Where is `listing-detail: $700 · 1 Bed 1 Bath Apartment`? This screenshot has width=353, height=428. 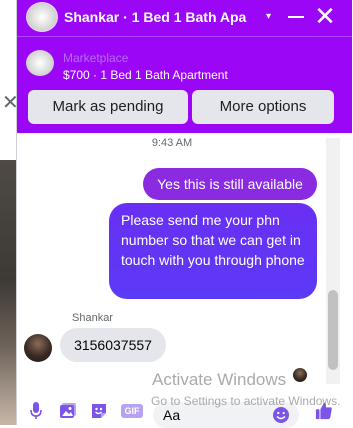
listing-detail: $700 · 1 Bed 1 Bath Apartment is located at coordinates (145, 75).